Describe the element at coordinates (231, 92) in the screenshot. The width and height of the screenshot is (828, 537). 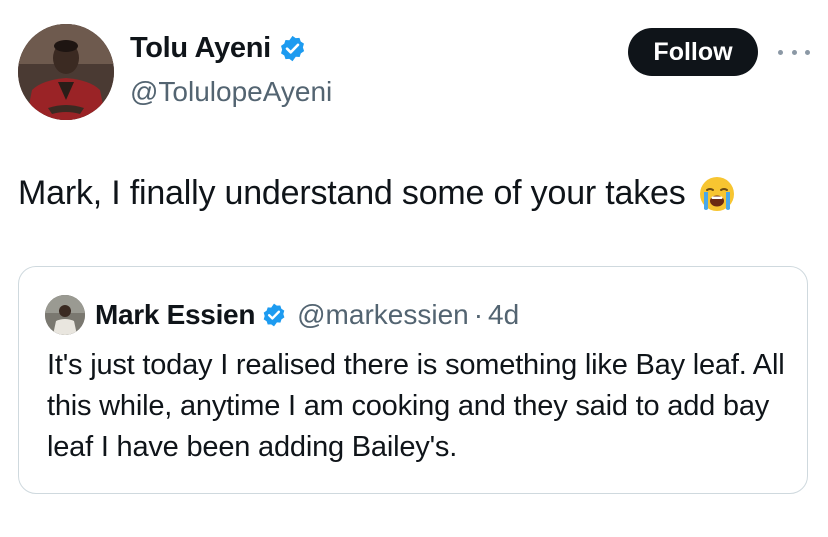
I see `author-handle: @TolulopeAyeni` at that location.